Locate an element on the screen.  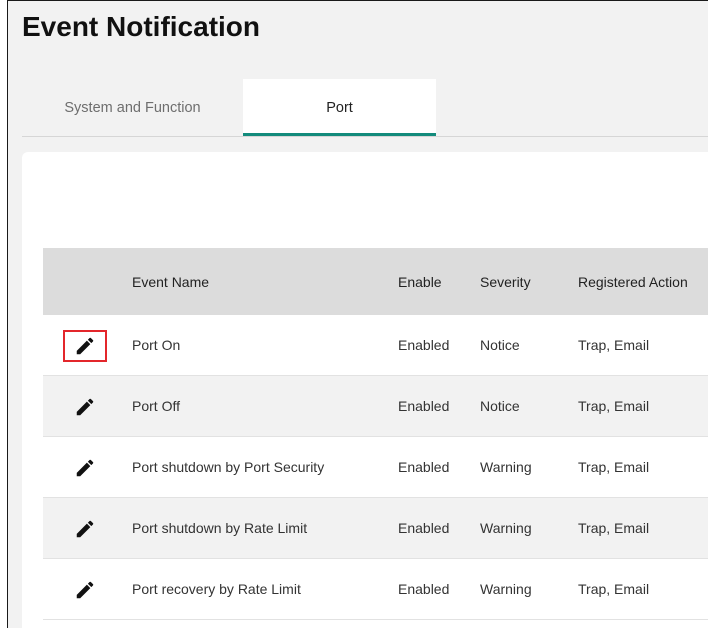
column-header-severity: Severity is located at coordinates (520, 281).